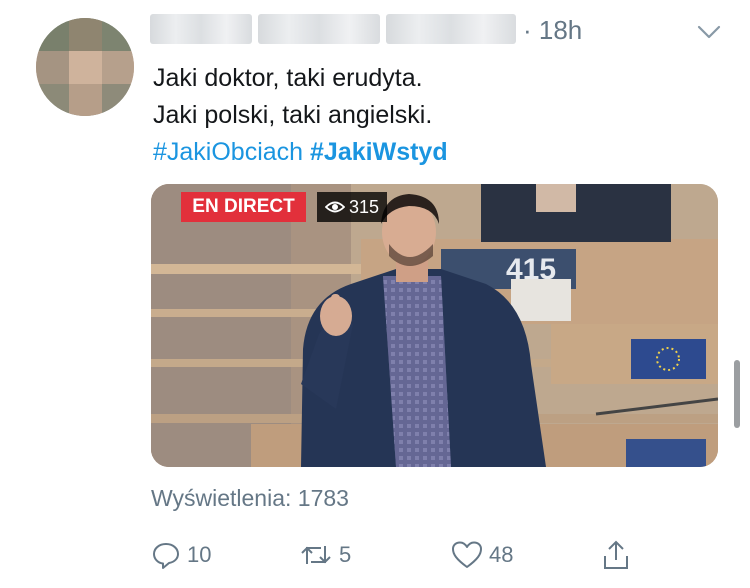 The width and height of the screenshot is (750, 588). I want to click on tweet-timestamp: · 18h, so click(552, 30).